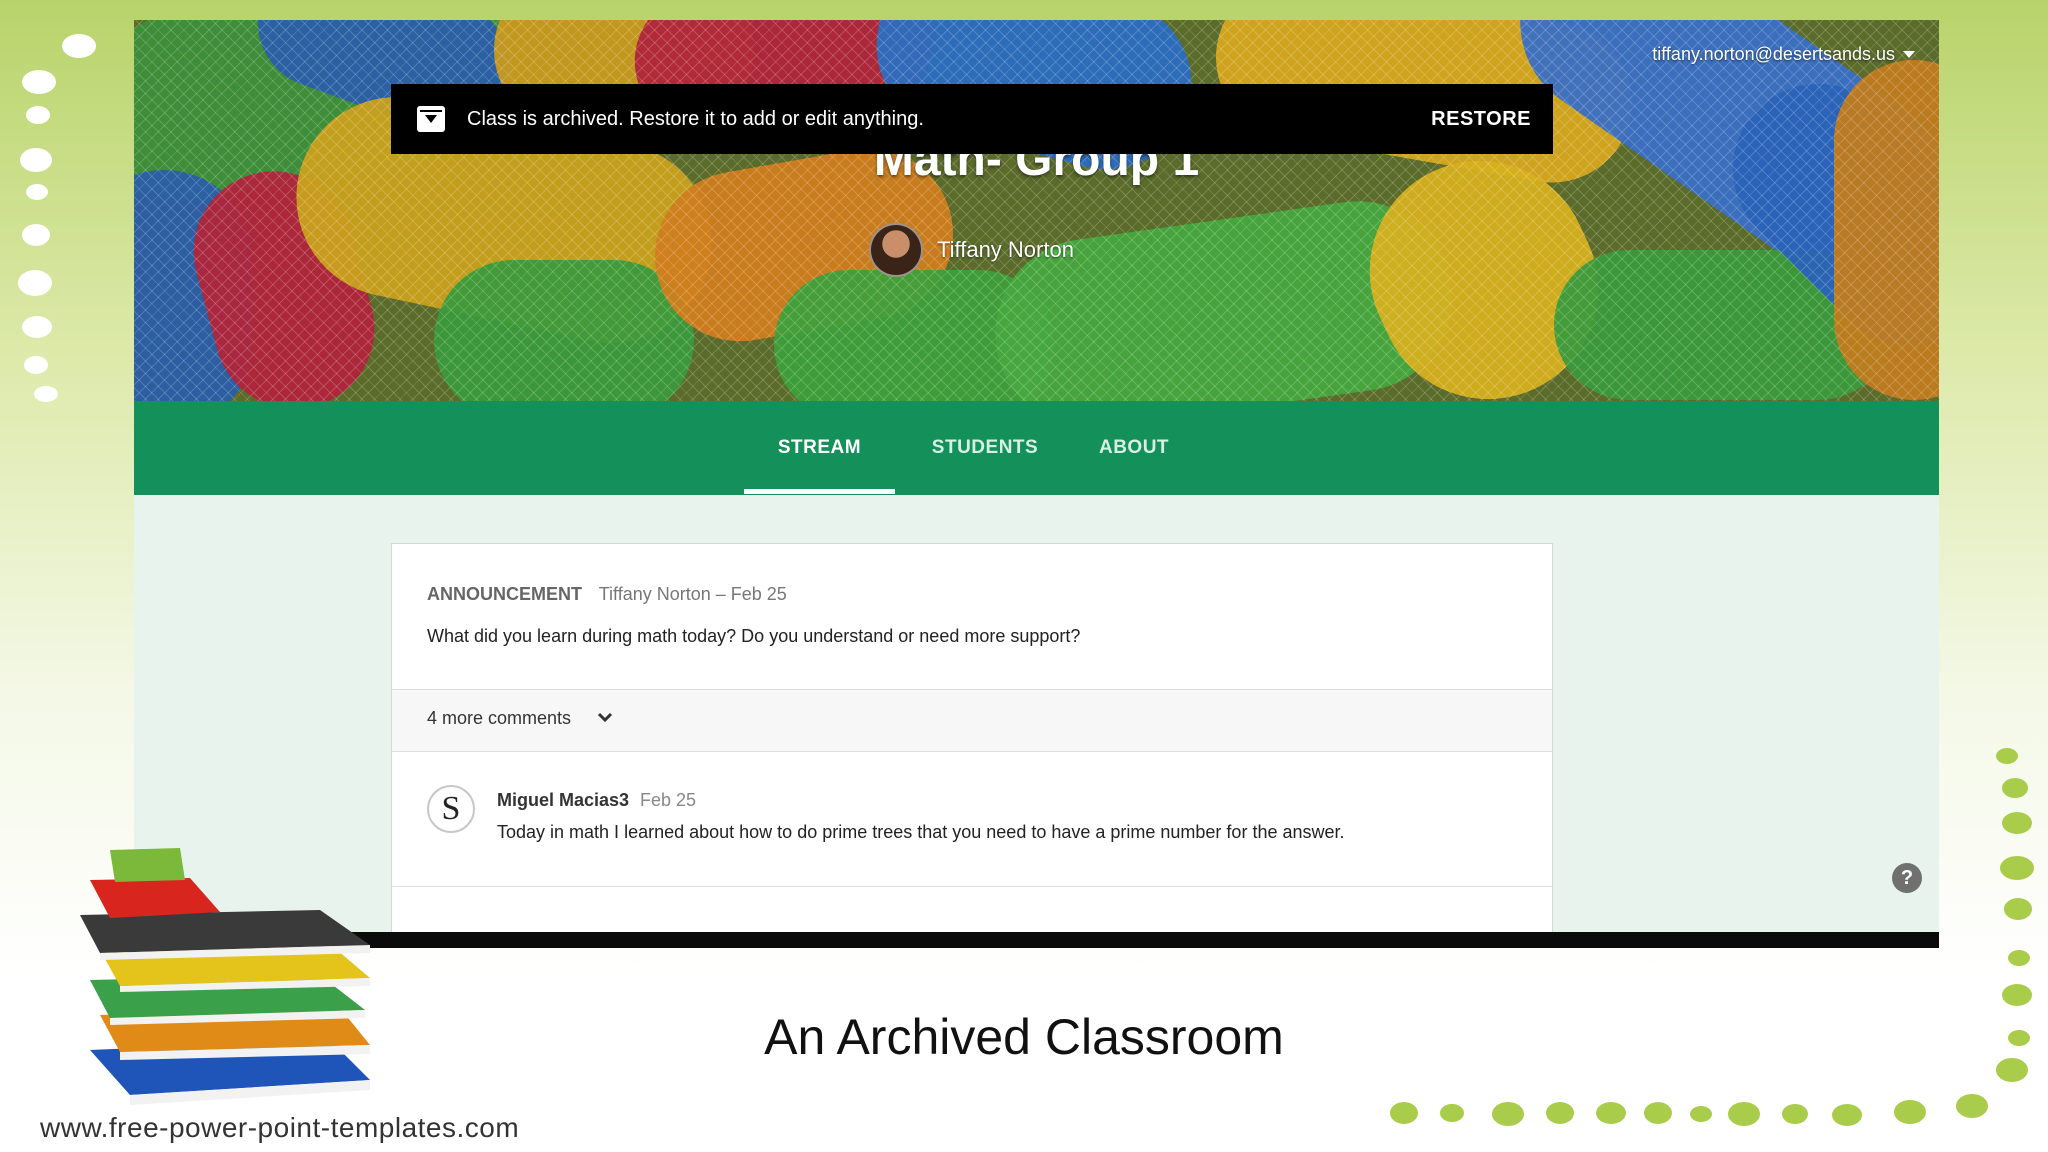 The height and width of the screenshot is (1152, 2048). What do you see at coordinates (499, 718) in the screenshot?
I see `more-comments-label: 4 more comments` at bounding box center [499, 718].